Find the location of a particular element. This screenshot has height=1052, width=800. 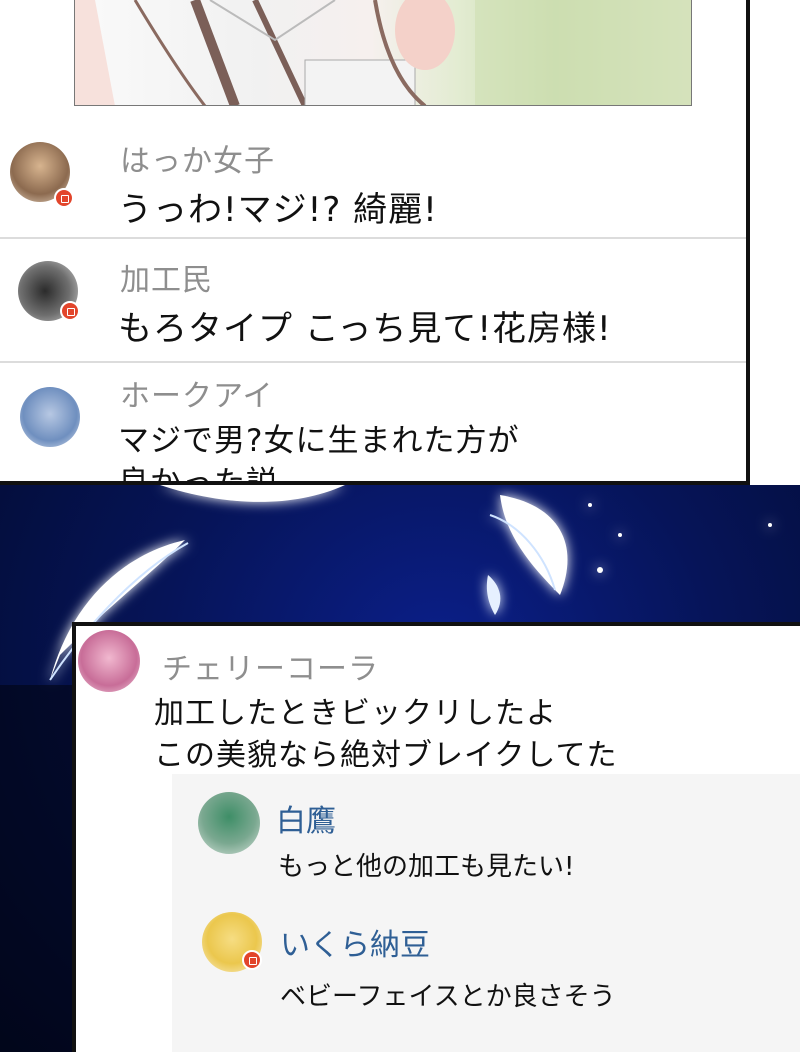

comment-text: うっわ!マジ!? 綺麗! is located at coordinates (278, 210).